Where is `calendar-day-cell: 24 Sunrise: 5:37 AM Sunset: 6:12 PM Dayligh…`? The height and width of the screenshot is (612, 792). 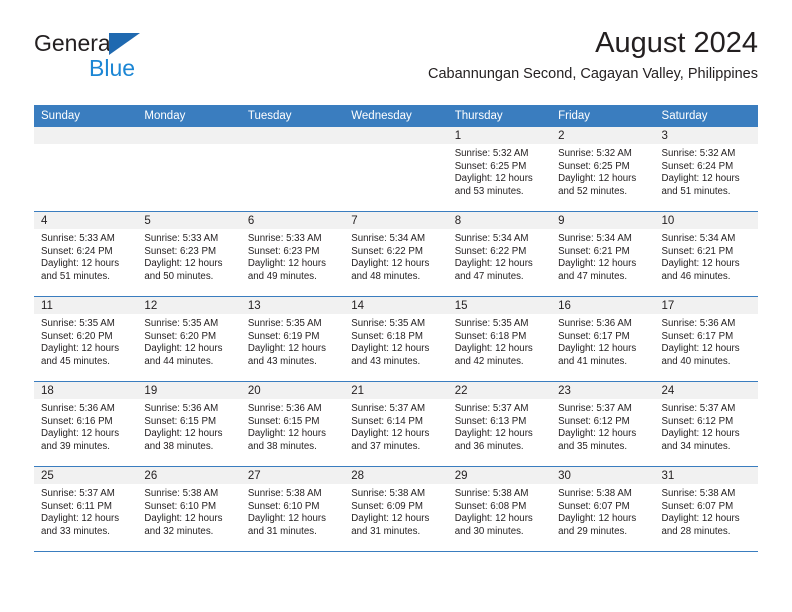
calendar-day-cell: 24 Sunrise: 5:37 AM Sunset: 6:12 PM Dayligh… is located at coordinates (706, 424).